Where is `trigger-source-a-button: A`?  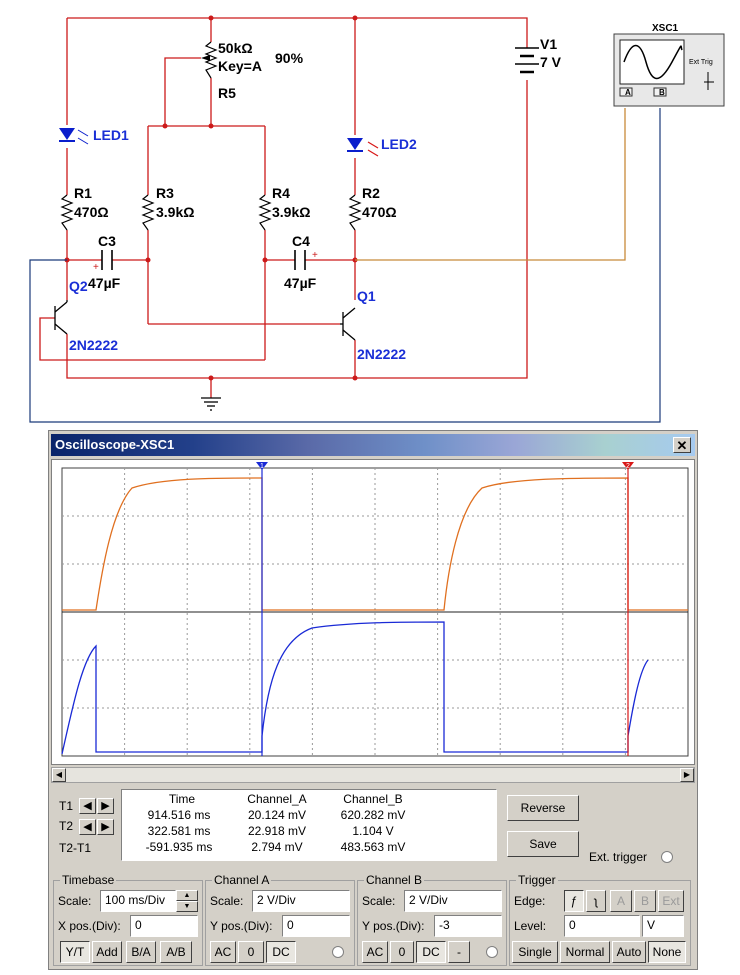
trigger-source-a-button: A is located at coordinates (621, 901).